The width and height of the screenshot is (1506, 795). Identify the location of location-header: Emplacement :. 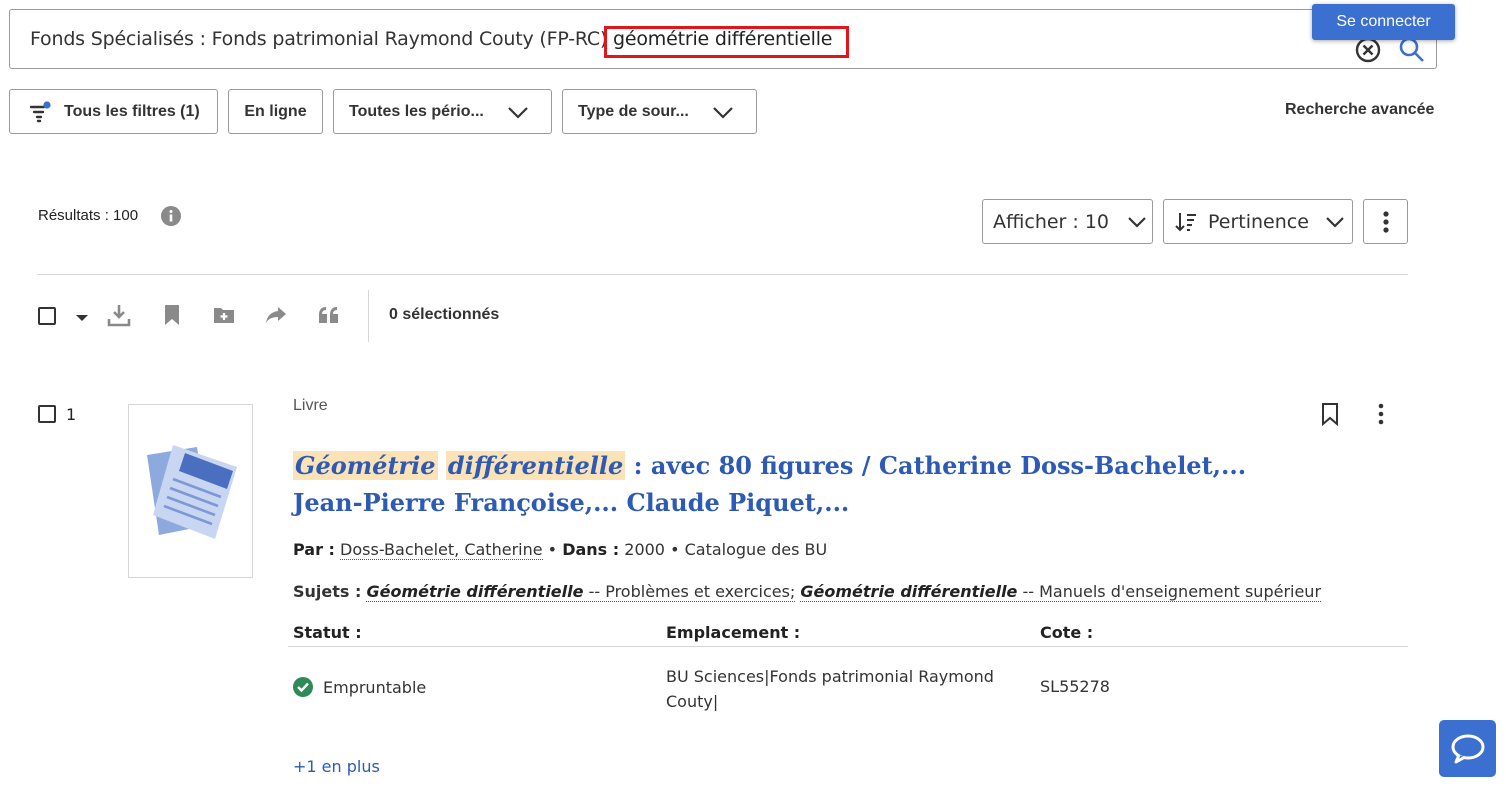
(733, 632).